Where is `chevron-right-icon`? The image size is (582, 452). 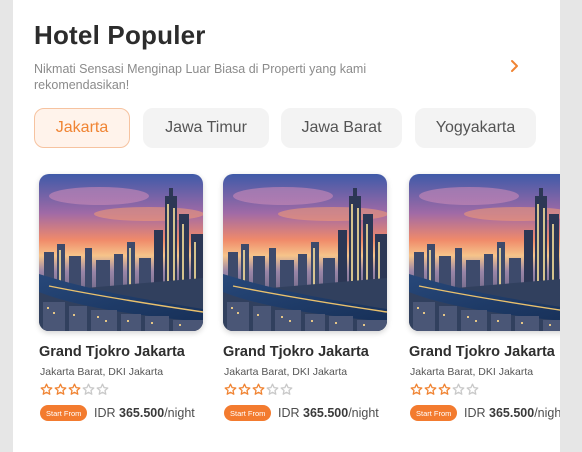 chevron-right-icon is located at coordinates (515, 66).